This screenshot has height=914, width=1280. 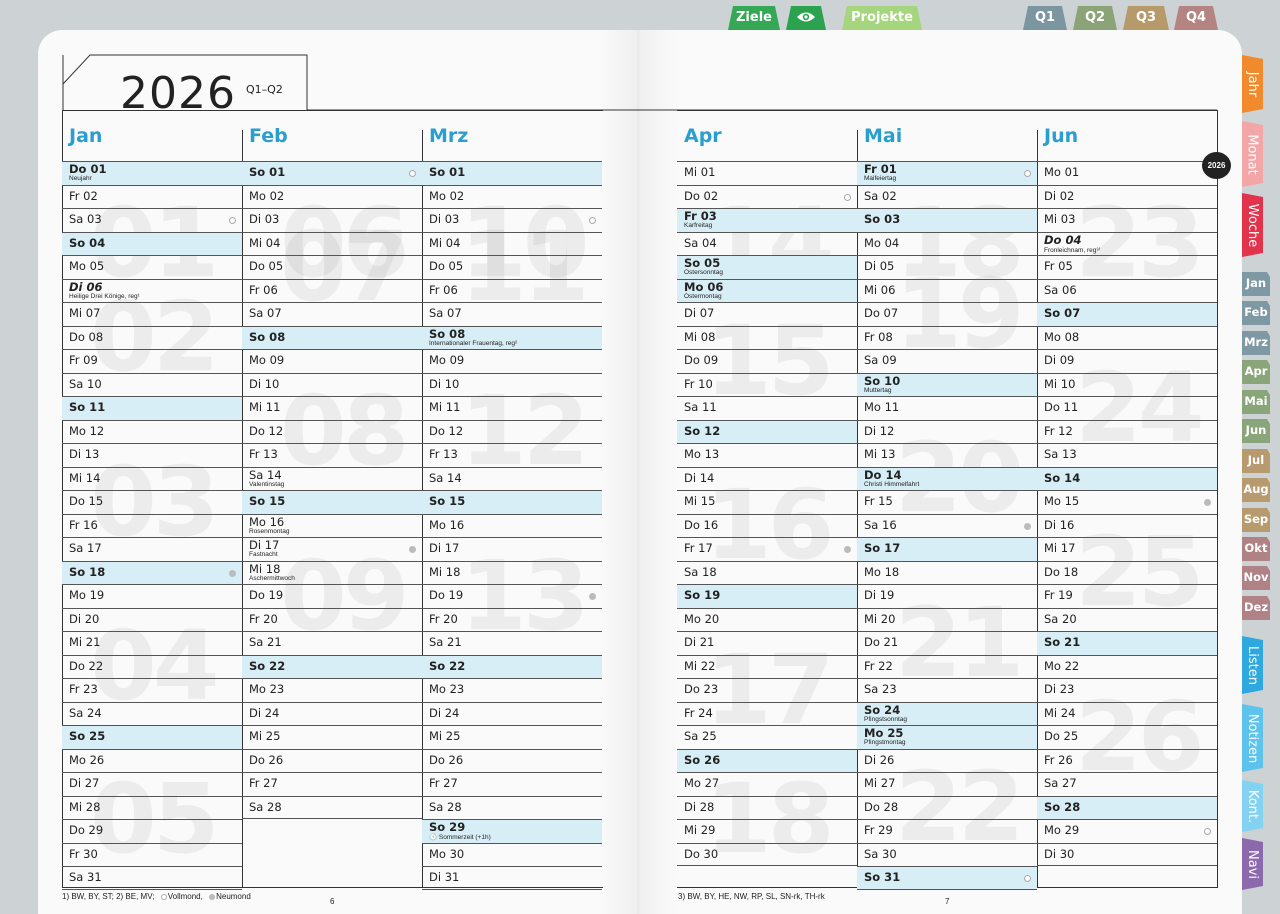 I want to click on day-row: Di 07, so click(x=767, y=314).